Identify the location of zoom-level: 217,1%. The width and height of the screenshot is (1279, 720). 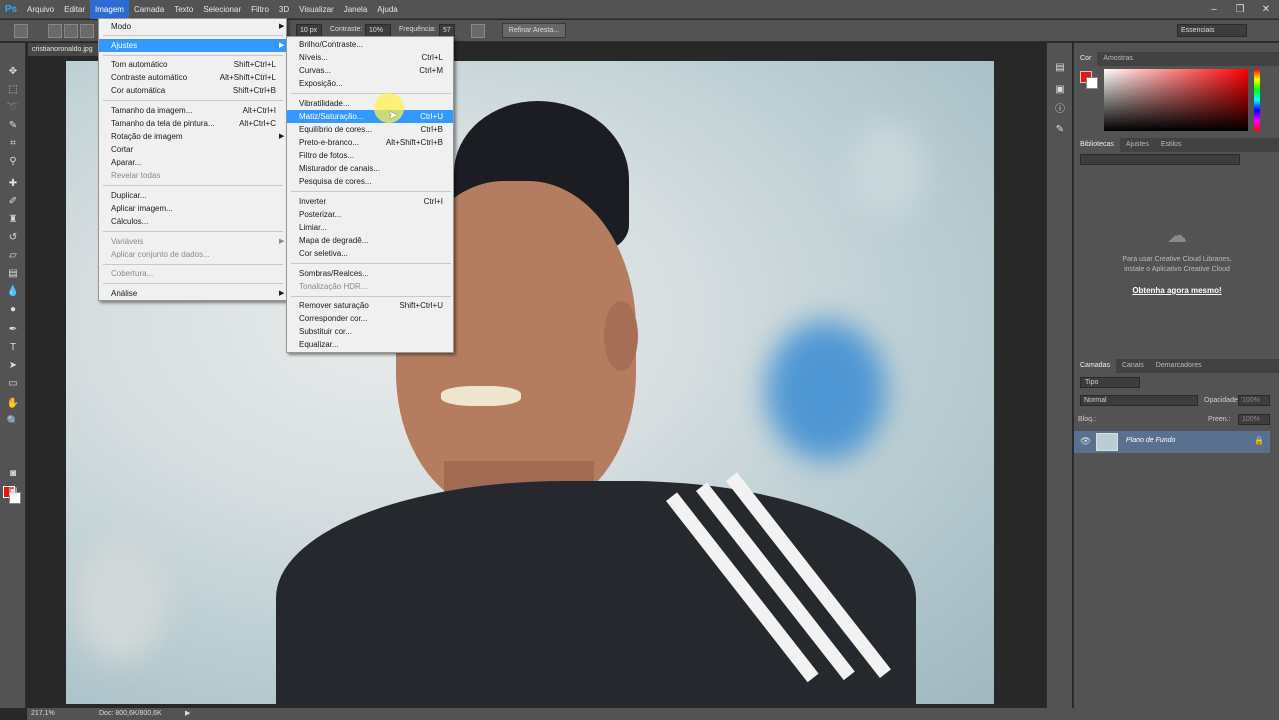
(43, 713).